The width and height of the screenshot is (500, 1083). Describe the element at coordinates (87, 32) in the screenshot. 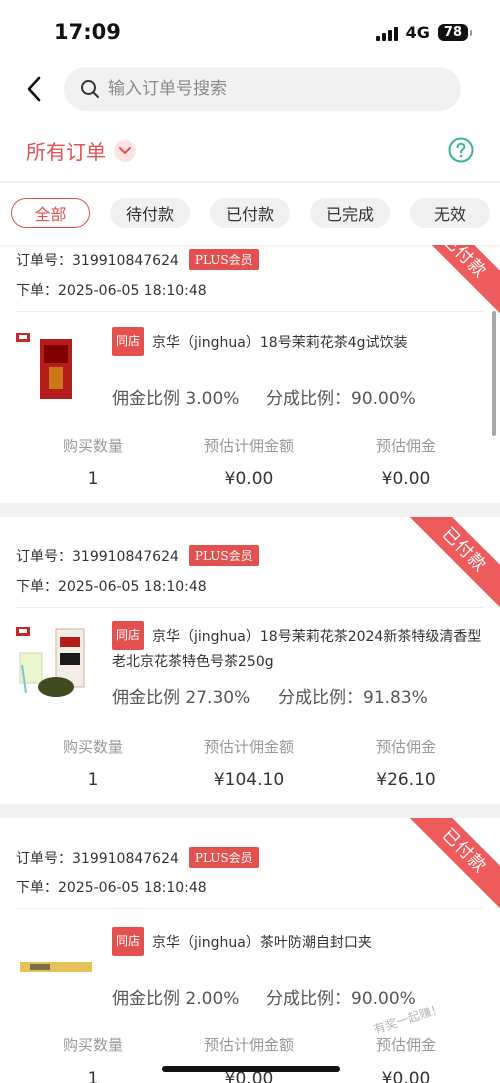

I see `status-time: 17:09` at that location.